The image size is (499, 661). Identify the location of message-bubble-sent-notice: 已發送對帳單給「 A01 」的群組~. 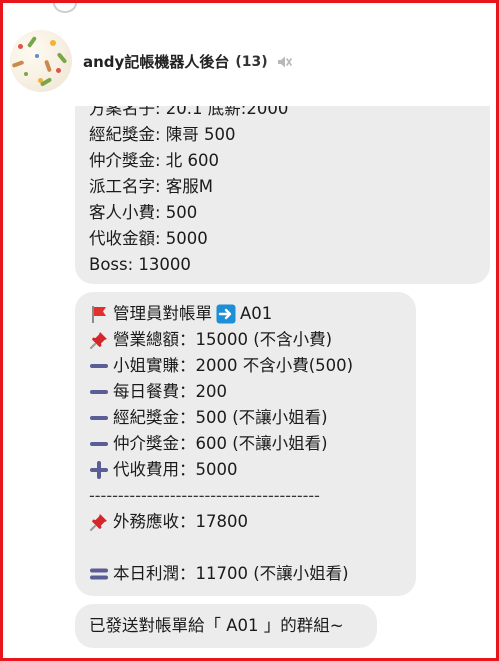
(226, 626).